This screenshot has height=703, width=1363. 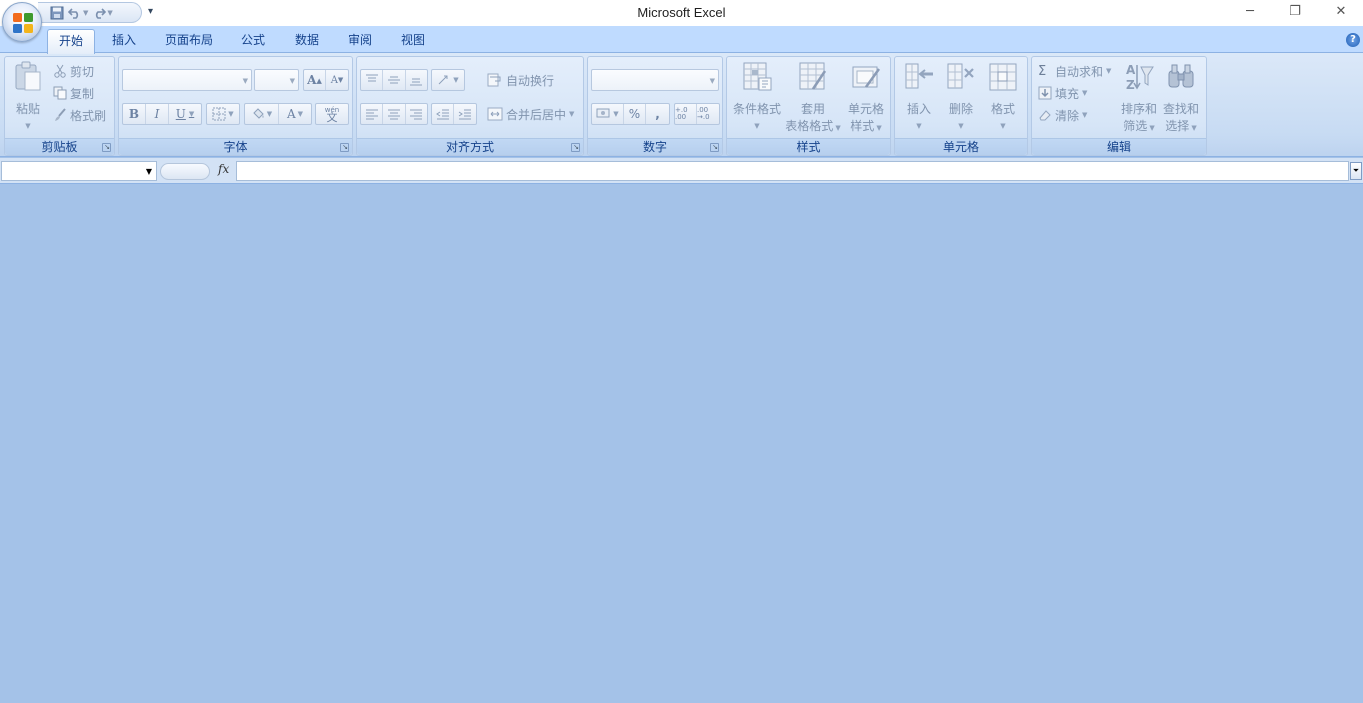 I want to click on group-cells: 插入 ▼ 删除 ▼ 格式 ▼ 单元格, so click(x=961, y=106).